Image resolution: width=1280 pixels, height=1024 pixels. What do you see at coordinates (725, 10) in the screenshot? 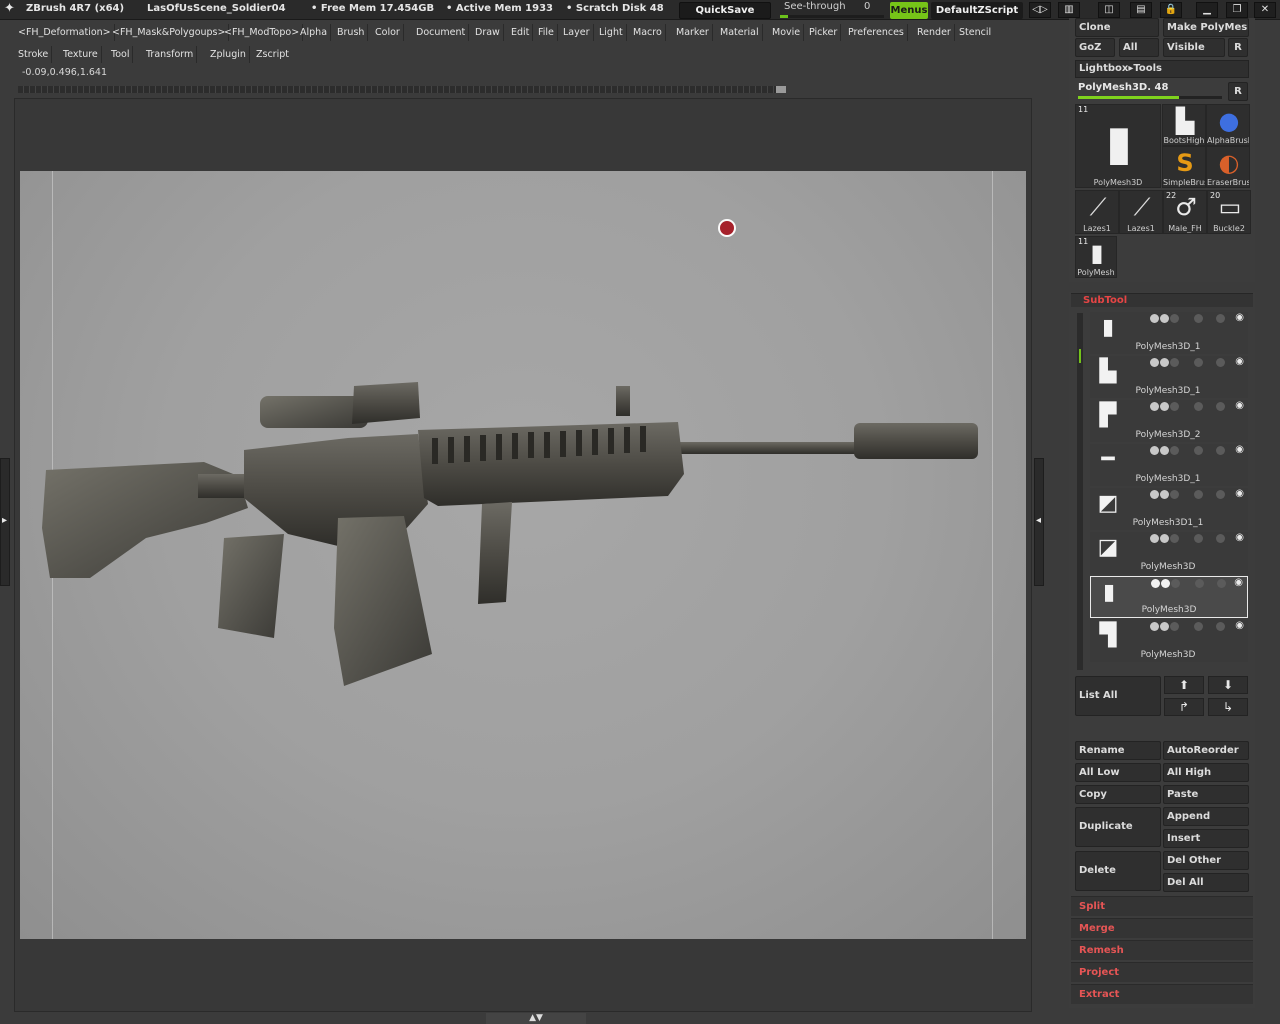
I see `quicksave-button: QuickSave` at bounding box center [725, 10].